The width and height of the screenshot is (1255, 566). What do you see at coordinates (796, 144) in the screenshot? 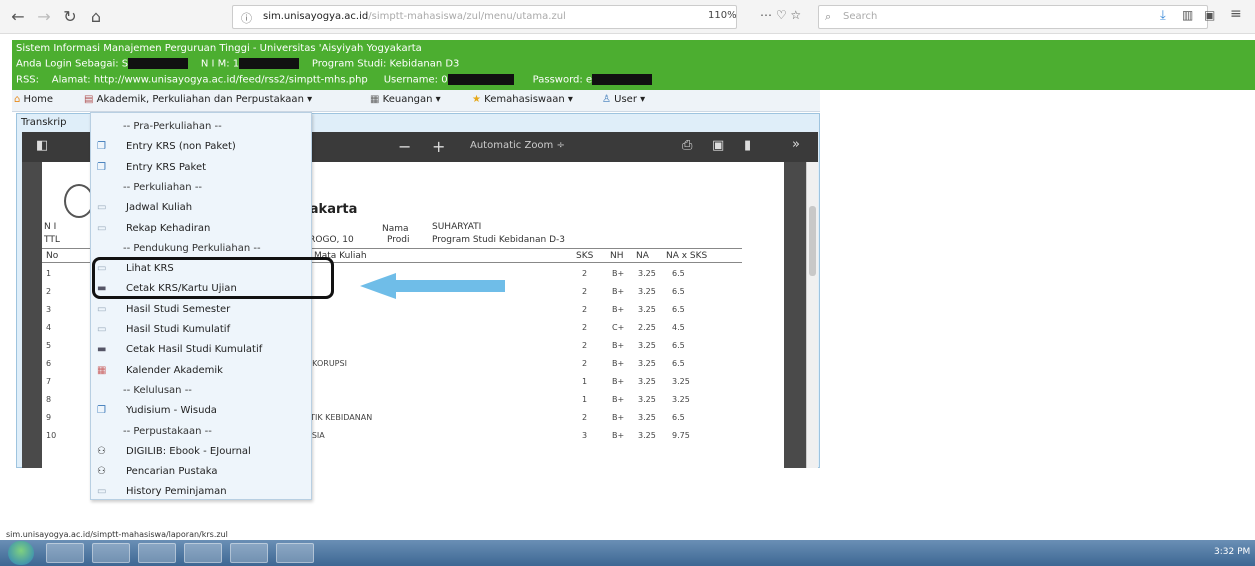
I see `more-tools-icon: »` at bounding box center [796, 144].